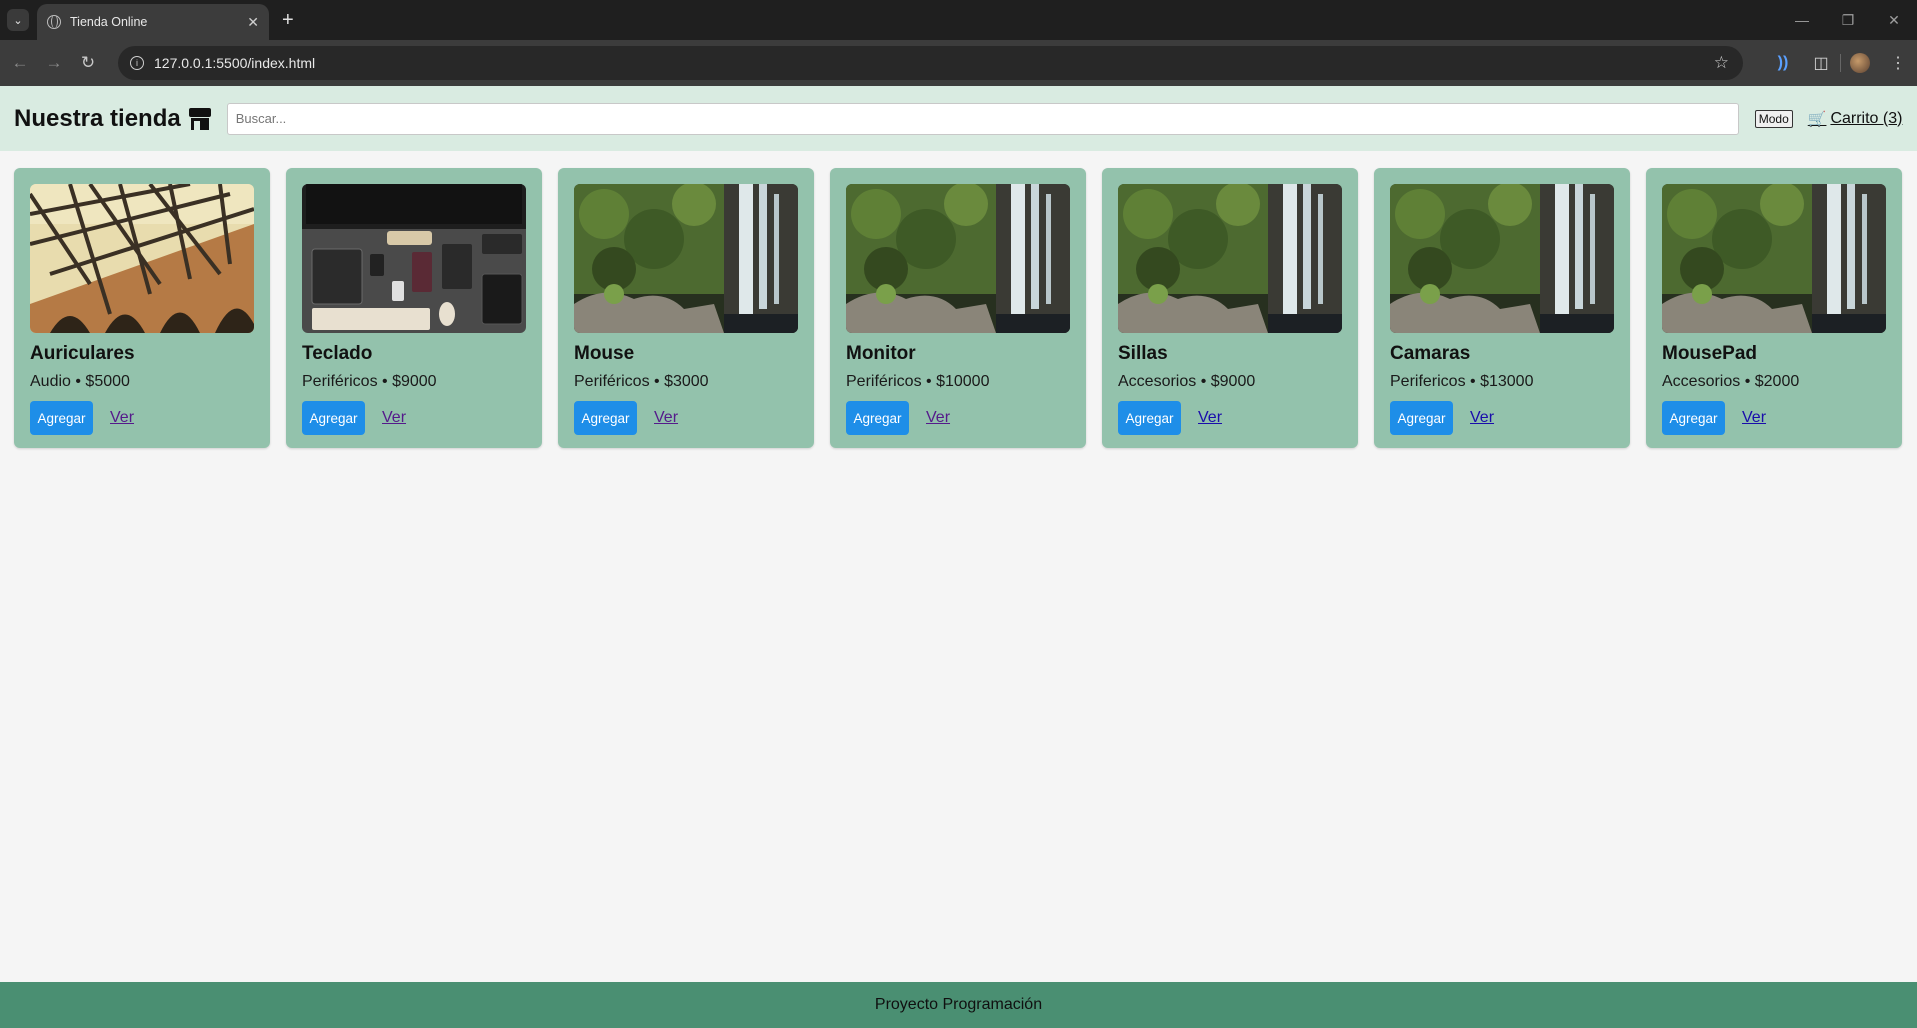 The image size is (1917, 1028). Describe the element at coordinates (54, 63) in the screenshot. I see `forward-icon: →` at that location.